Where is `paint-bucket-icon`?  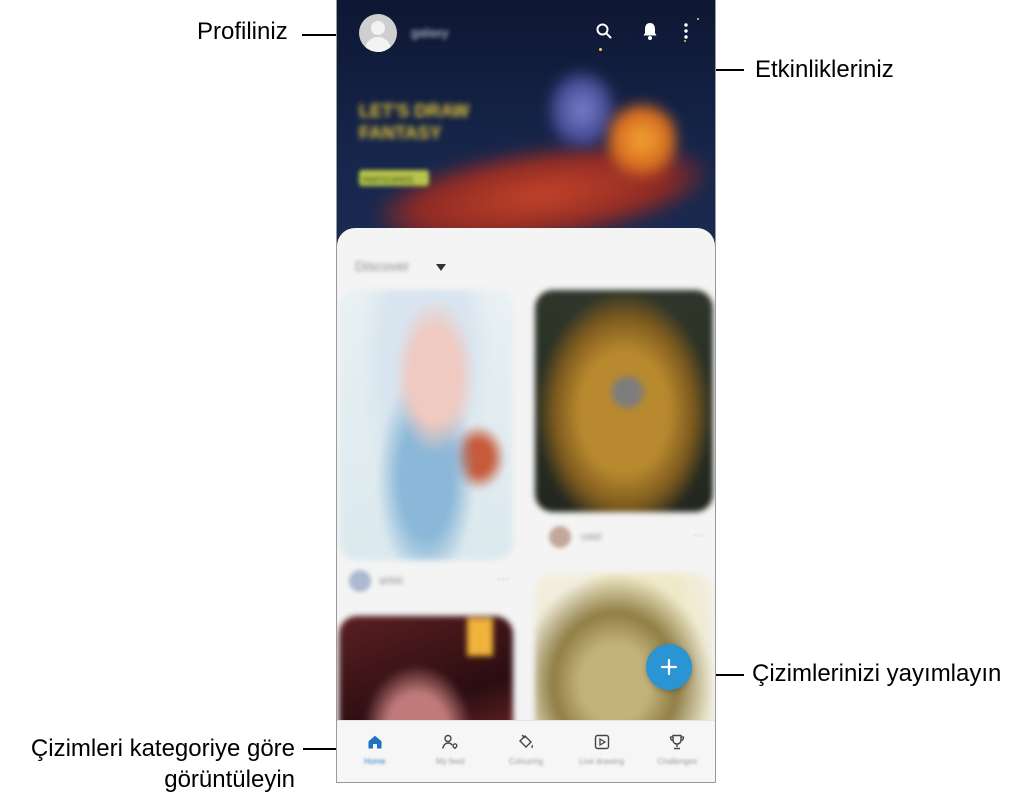 paint-bucket-icon is located at coordinates (526, 741).